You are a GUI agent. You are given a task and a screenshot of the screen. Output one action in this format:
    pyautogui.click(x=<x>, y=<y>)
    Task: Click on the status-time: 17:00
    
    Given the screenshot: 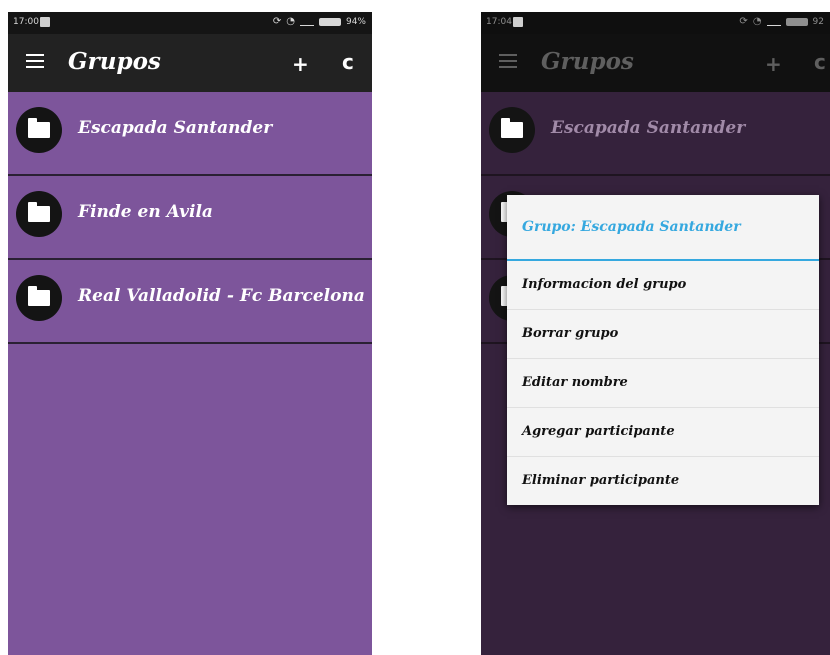 What is the action you would take?
    pyautogui.click(x=26, y=22)
    